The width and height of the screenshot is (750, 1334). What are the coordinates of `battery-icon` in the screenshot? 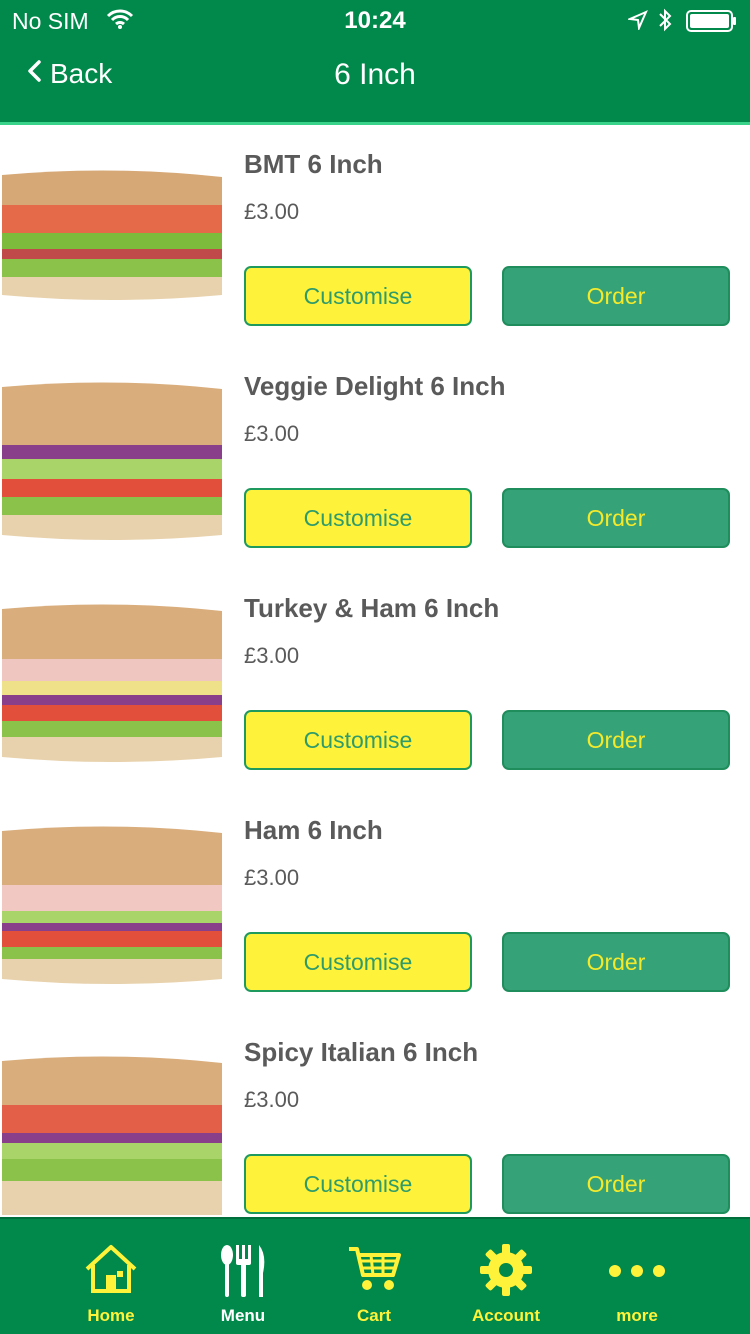 It's located at (712, 23).